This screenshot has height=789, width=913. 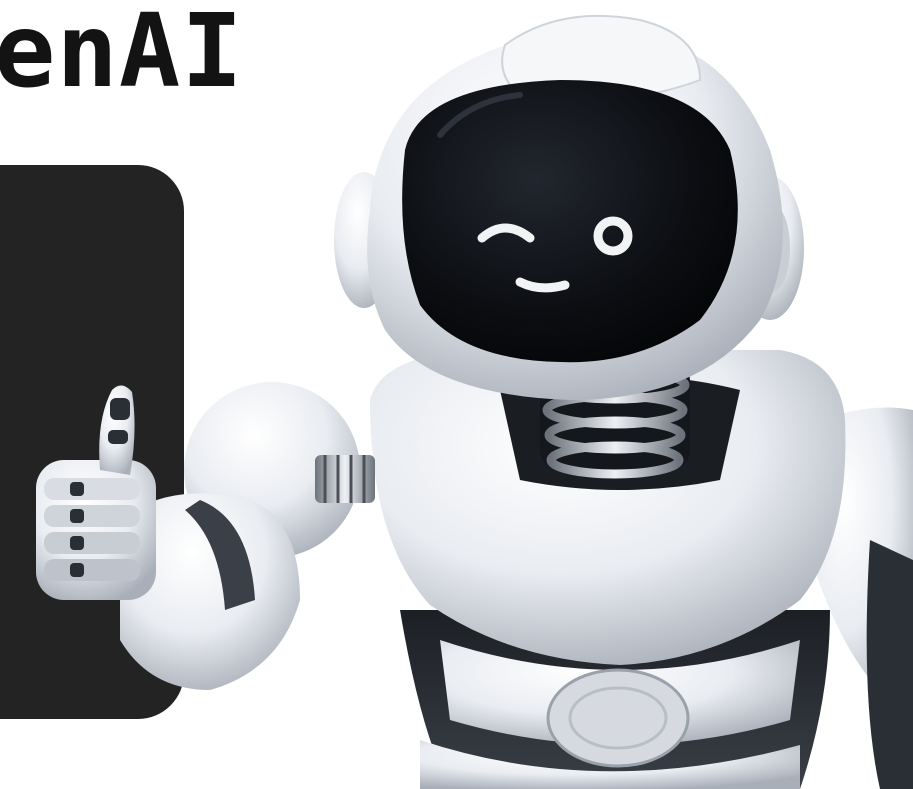 I want to click on left-arm-shape, so click(x=205, y=536).